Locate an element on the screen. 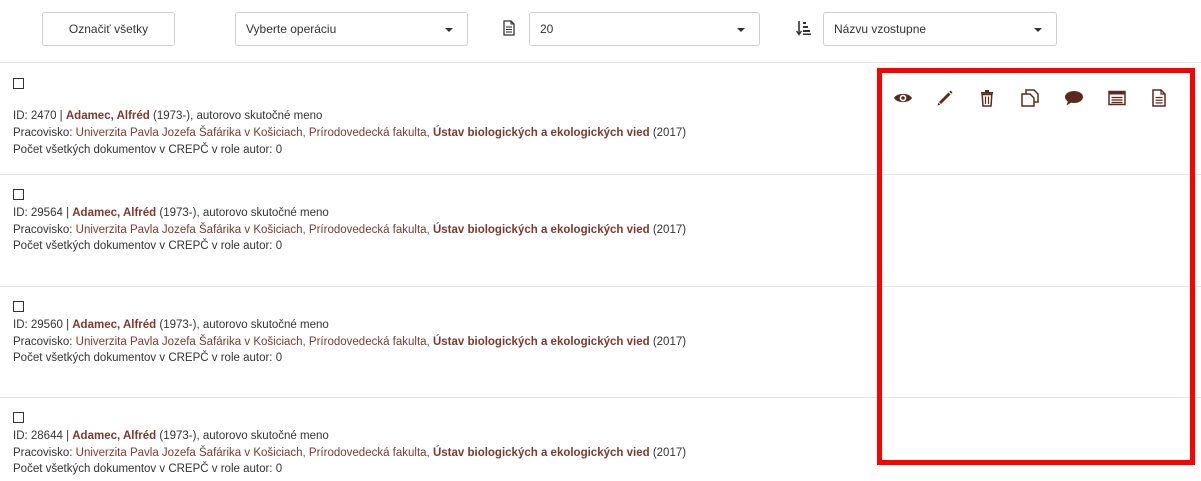  operation-select-value: Vyberte operáciu is located at coordinates (291, 29).